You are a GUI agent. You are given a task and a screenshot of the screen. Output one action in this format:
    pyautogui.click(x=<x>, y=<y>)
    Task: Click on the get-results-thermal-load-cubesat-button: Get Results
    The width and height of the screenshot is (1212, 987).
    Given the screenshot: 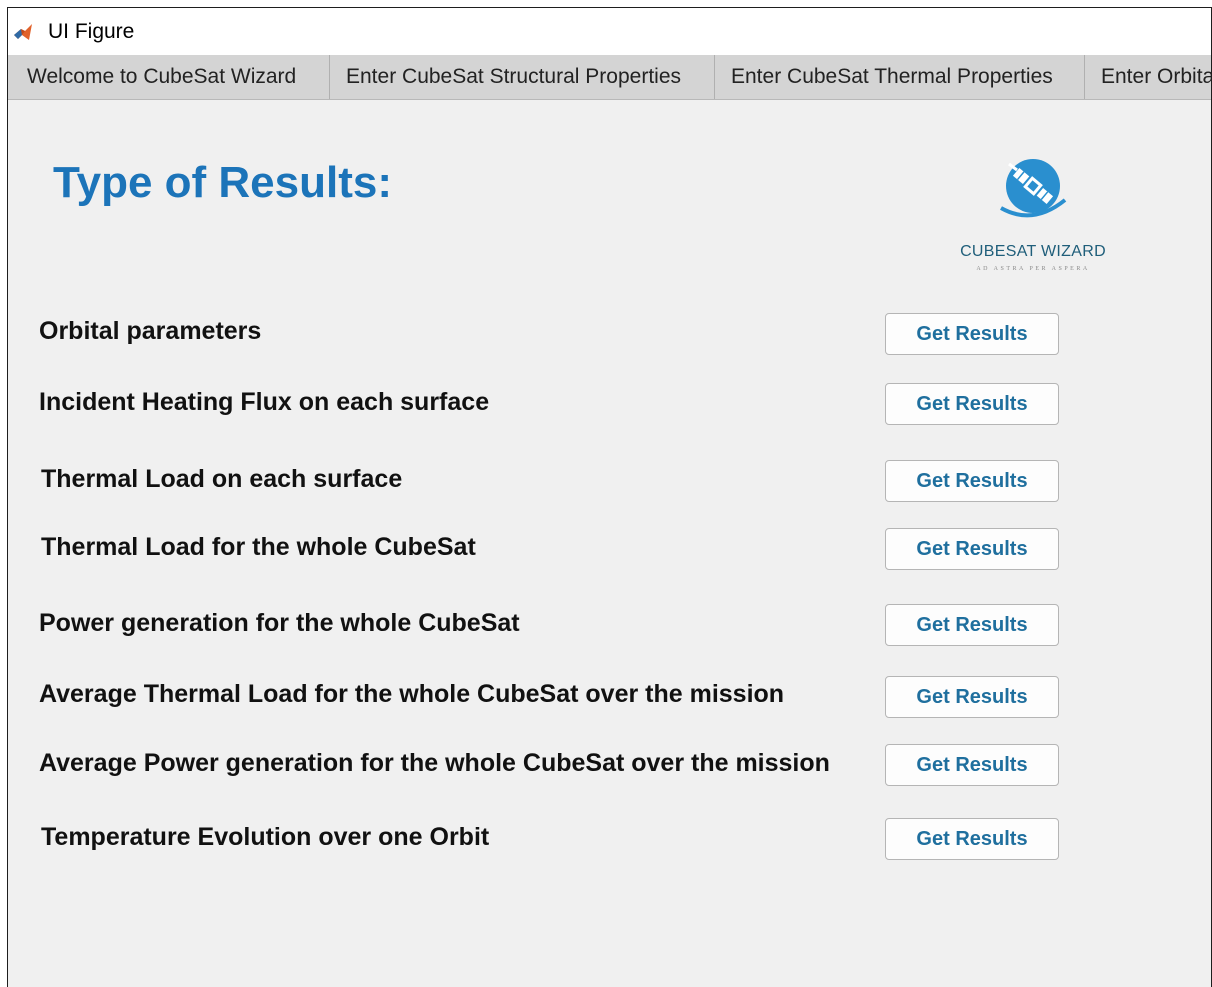 What is the action you would take?
    pyautogui.click(x=972, y=549)
    